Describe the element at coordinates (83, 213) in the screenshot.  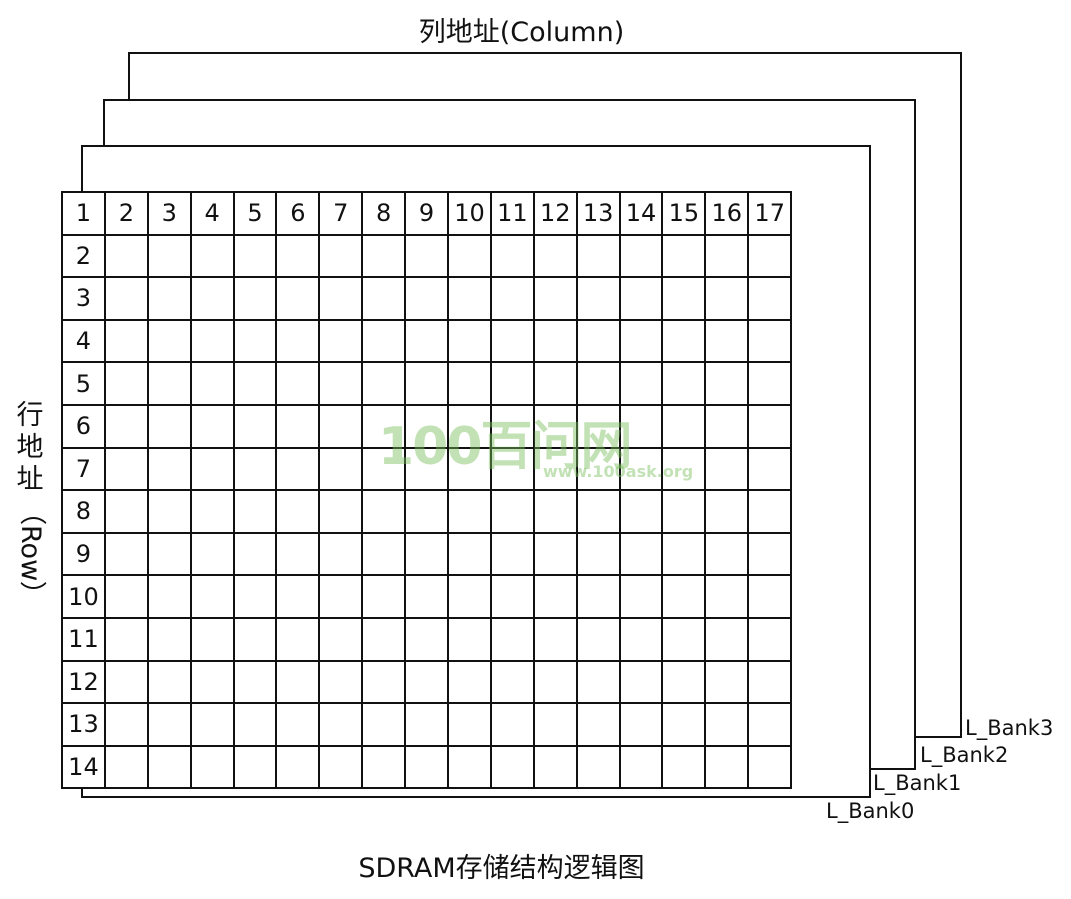
I see `column-header-cell: 1` at that location.